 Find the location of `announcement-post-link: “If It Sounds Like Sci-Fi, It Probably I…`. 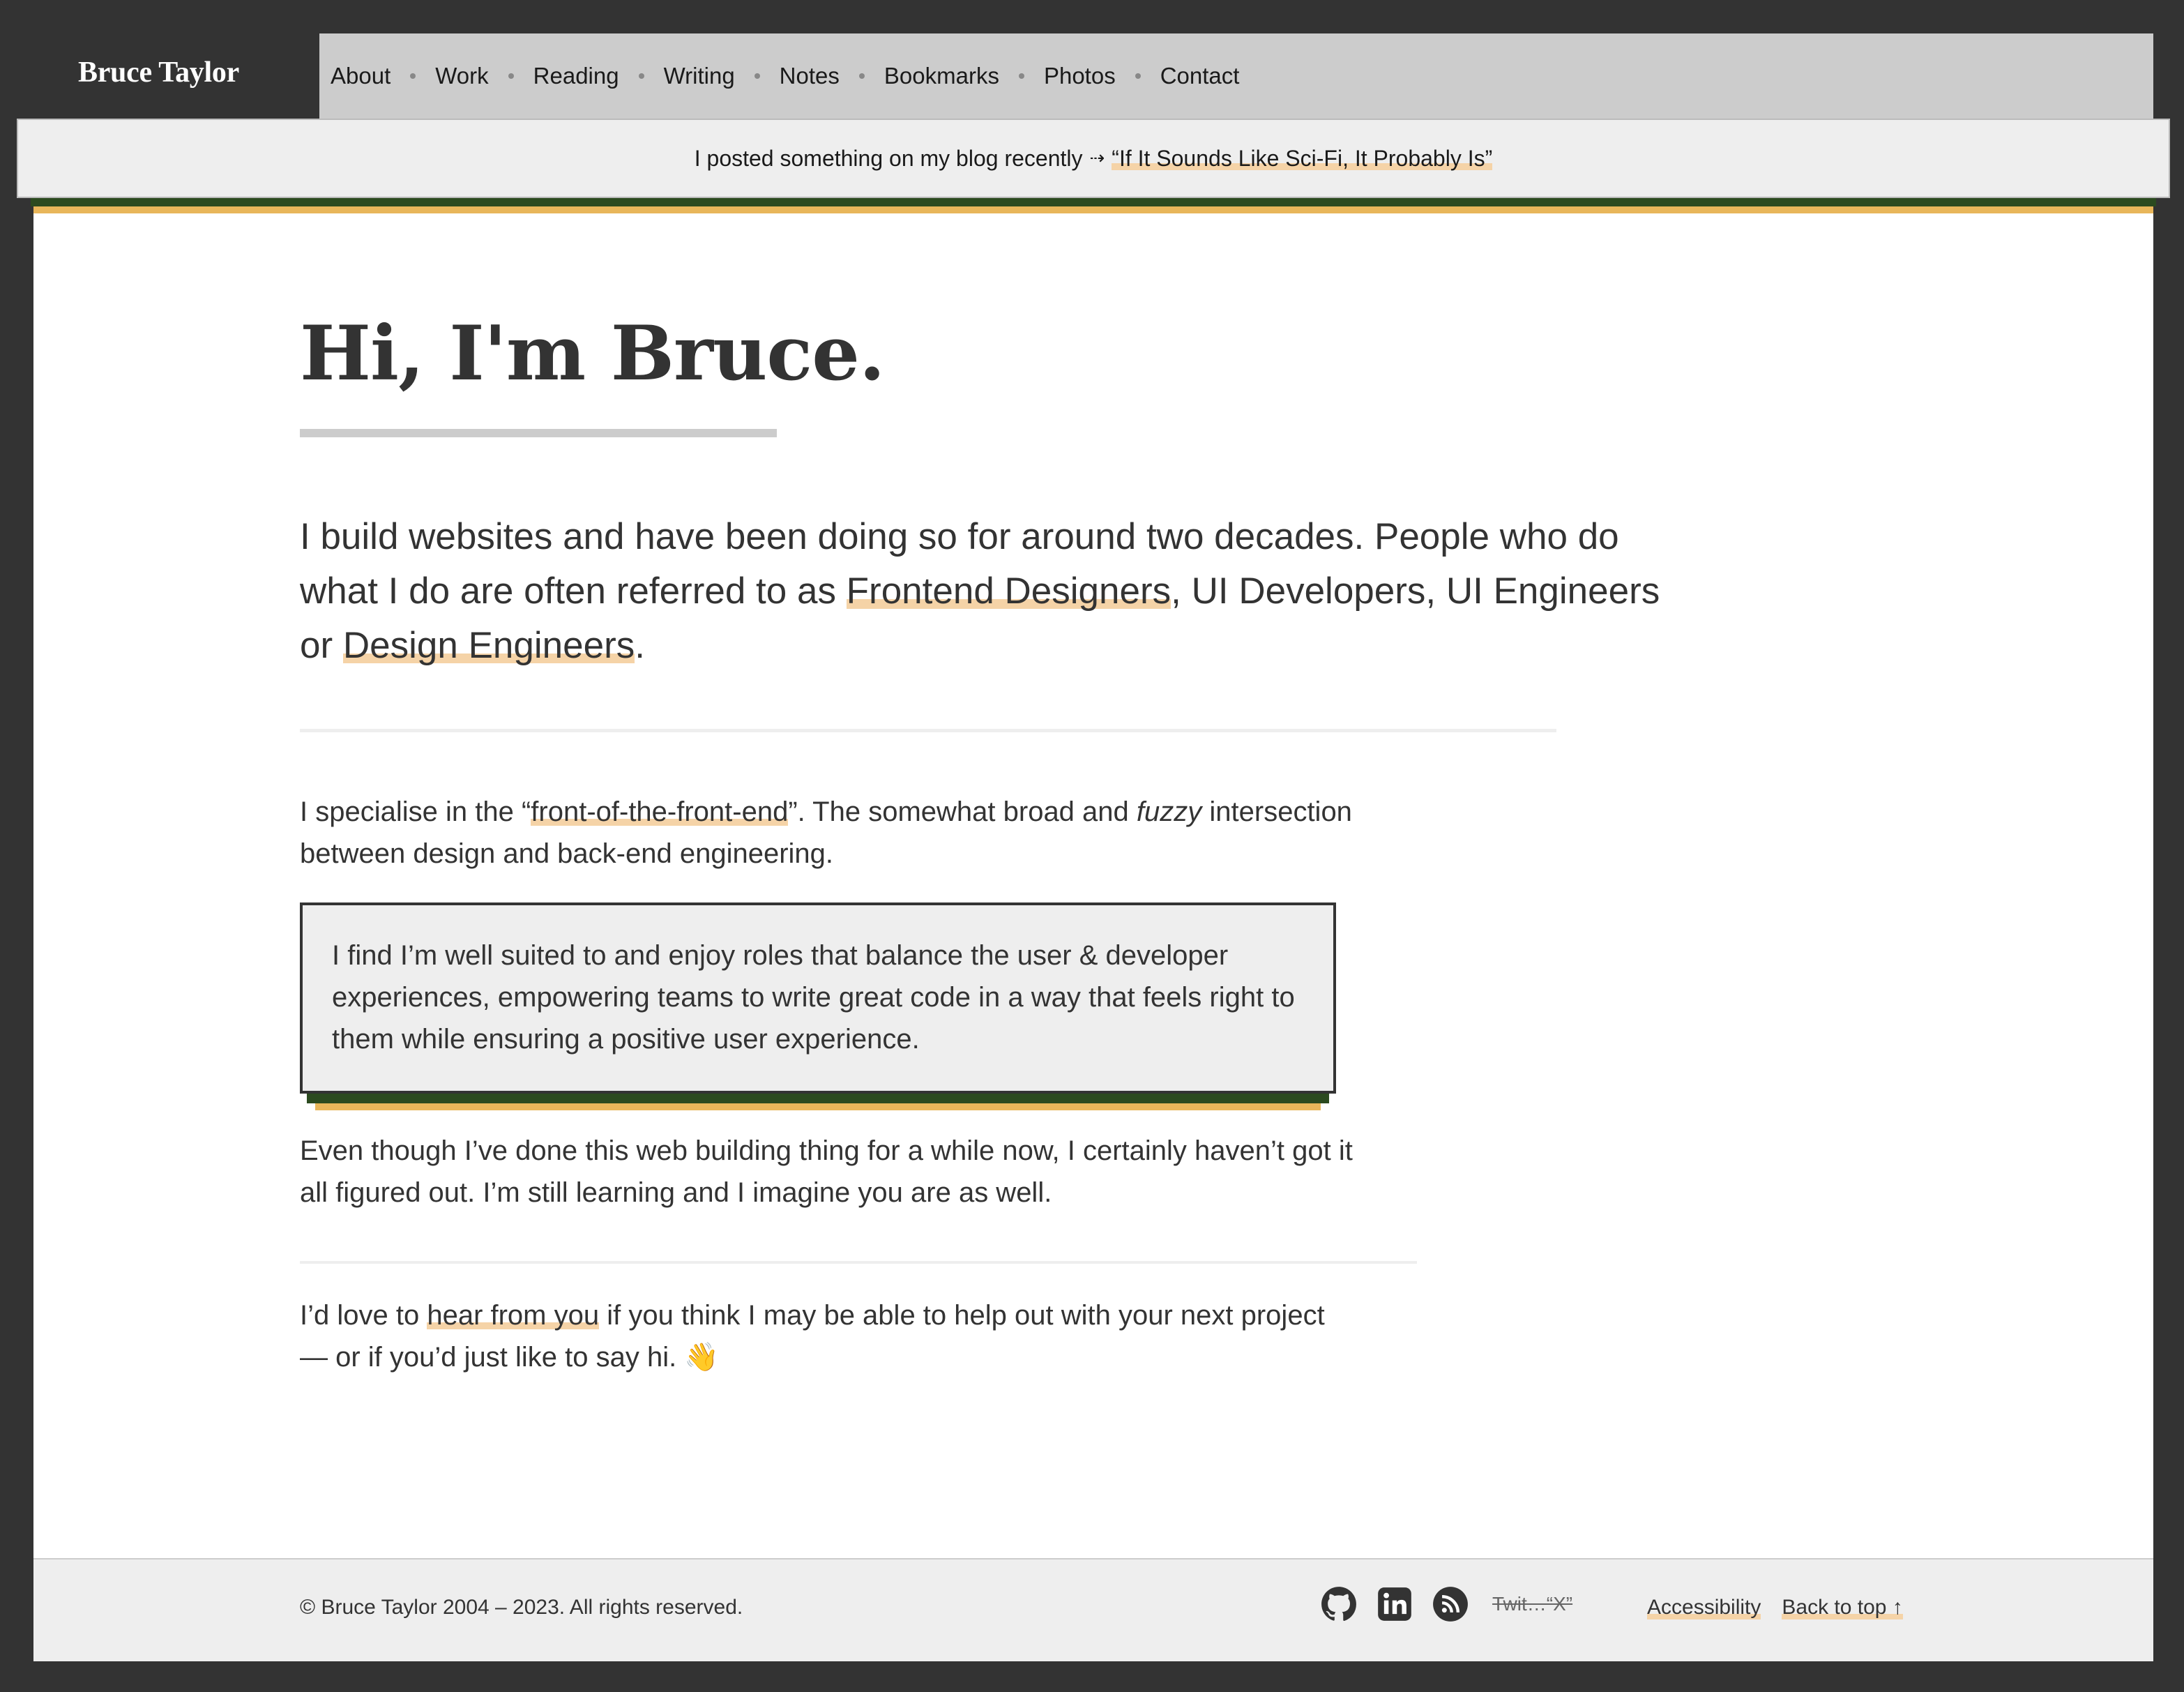

announcement-post-link: “If It Sounds Like Sci-Fi, It Probably I… is located at coordinates (1302, 158).